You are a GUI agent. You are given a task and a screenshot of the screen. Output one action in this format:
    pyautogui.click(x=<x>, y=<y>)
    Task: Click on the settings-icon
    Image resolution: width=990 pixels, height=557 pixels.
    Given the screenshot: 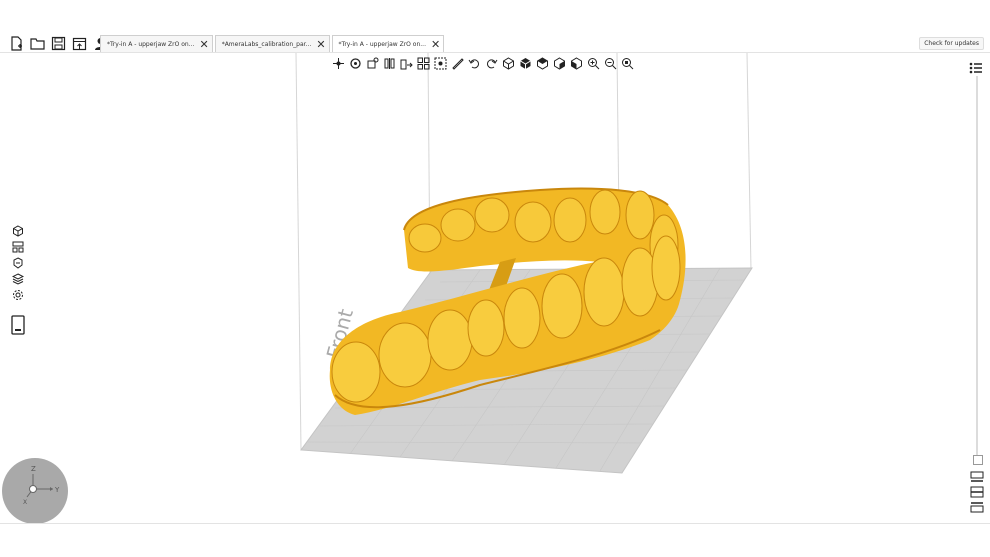 What is the action you would take?
    pyautogui.click(x=18, y=295)
    